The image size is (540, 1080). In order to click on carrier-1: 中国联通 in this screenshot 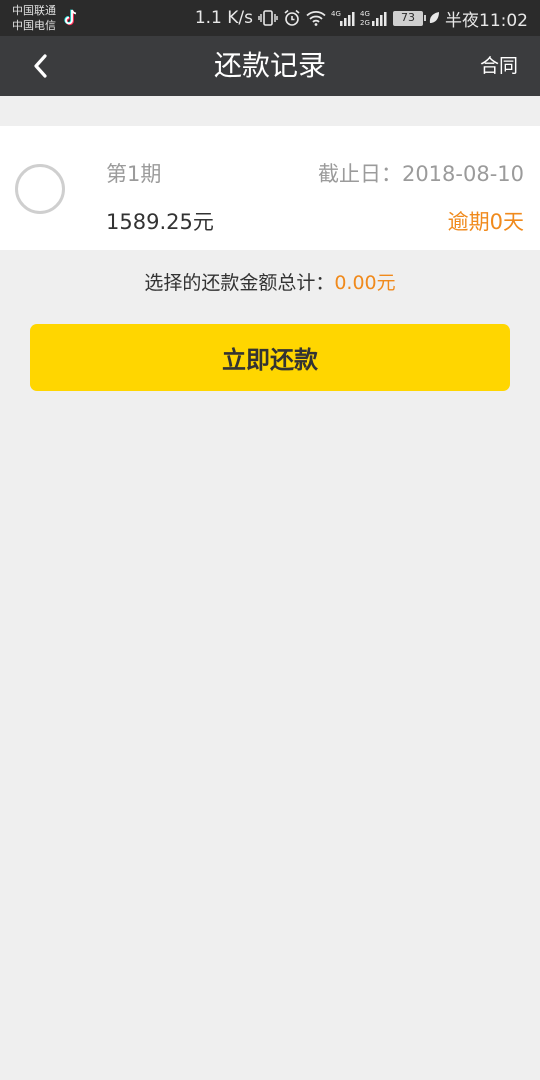, I will do `click(34, 10)`.